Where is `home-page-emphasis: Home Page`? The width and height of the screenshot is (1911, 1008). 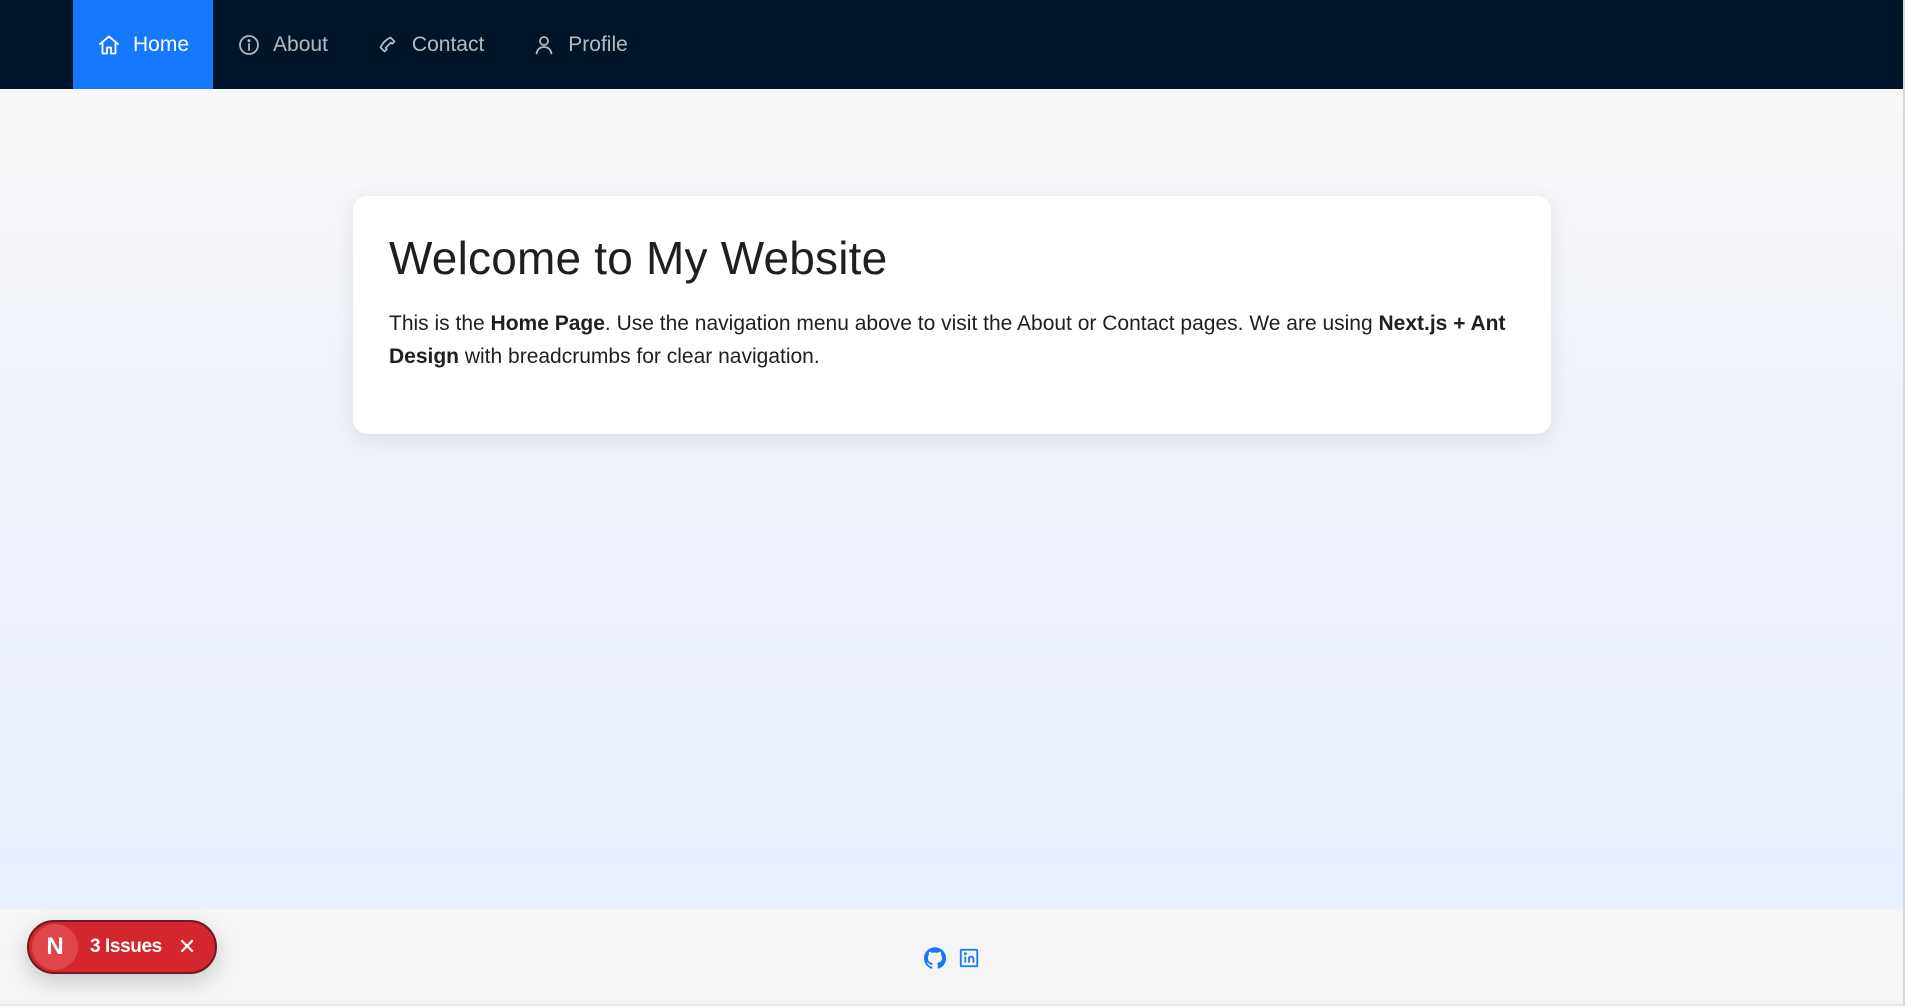
home-page-emphasis: Home Page is located at coordinates (547, 323).